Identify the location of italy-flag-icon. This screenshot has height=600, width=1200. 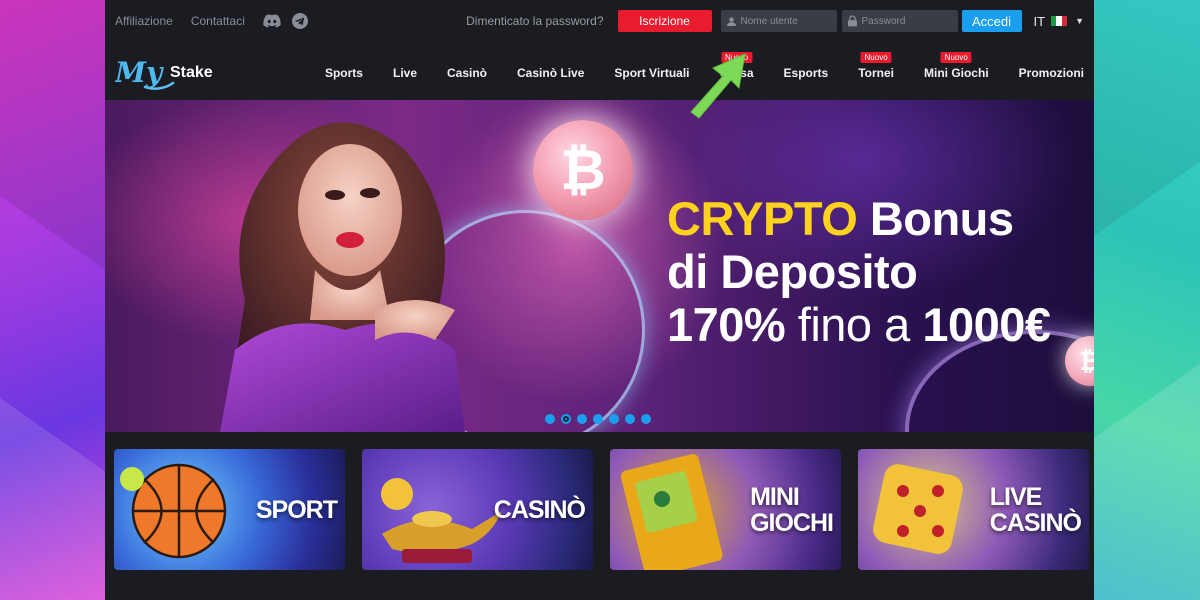
(1059, 21).